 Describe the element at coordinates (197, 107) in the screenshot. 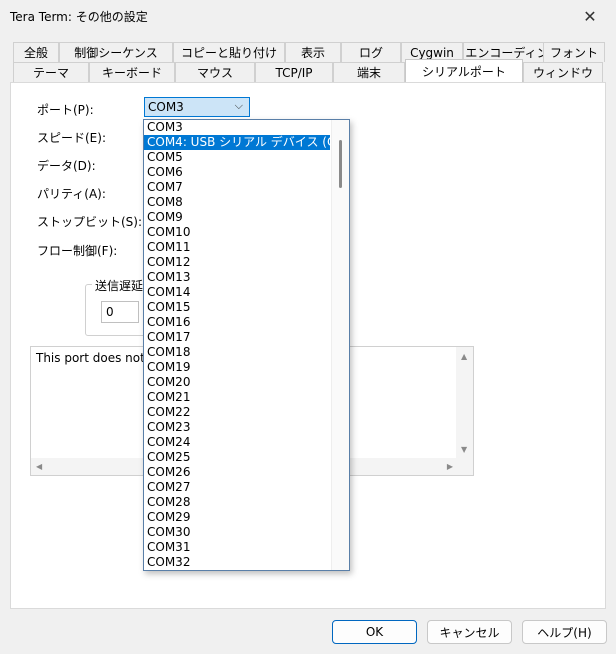

I see `port-select: COM3 ⌵` at that location.